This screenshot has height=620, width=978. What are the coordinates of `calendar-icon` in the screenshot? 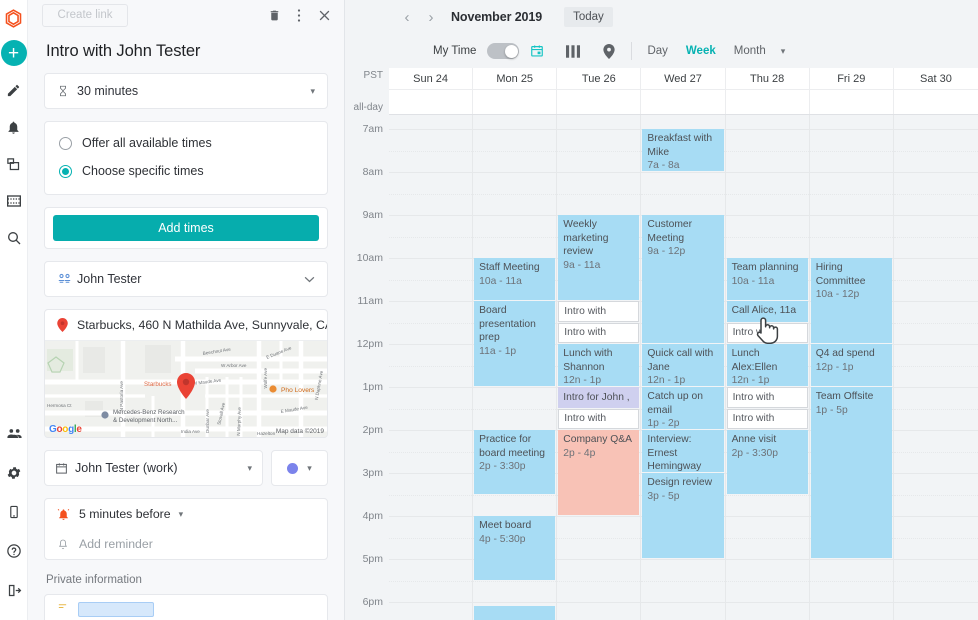 It's located at (537, 51).